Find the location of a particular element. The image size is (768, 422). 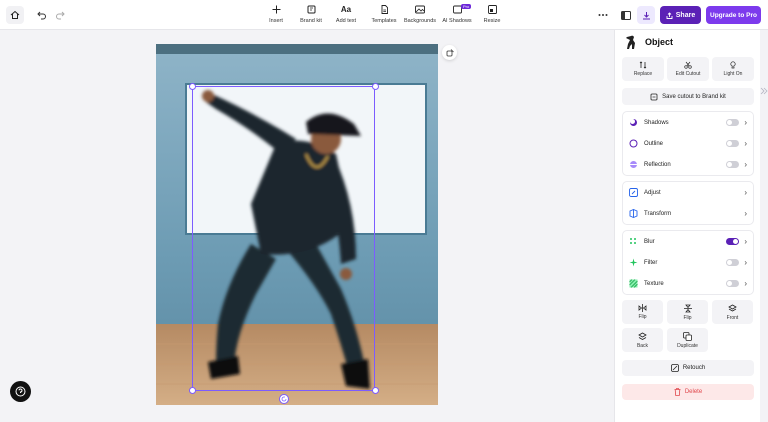

bring-front-button: Front is located at coordinates (732, 312).